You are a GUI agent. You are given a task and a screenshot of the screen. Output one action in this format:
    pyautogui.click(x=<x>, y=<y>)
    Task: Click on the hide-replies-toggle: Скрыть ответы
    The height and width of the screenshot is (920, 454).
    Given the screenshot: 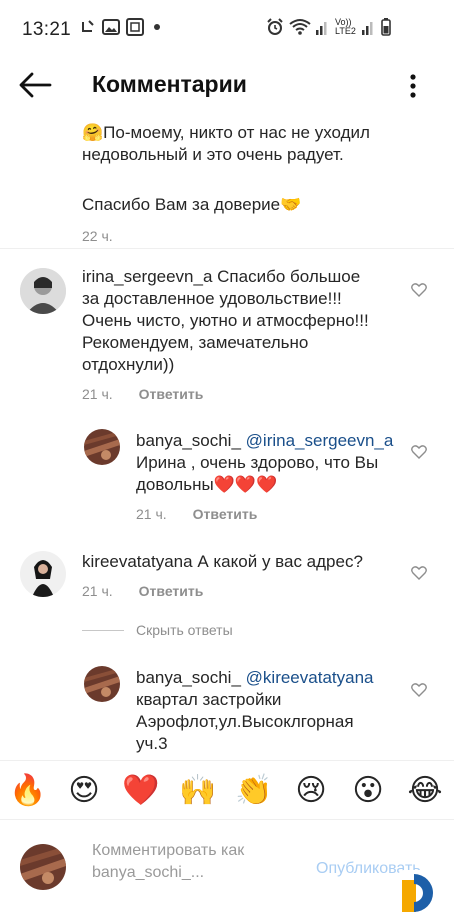 What is the action you would take?
    pyautogui.click(x=157, y=630)
    